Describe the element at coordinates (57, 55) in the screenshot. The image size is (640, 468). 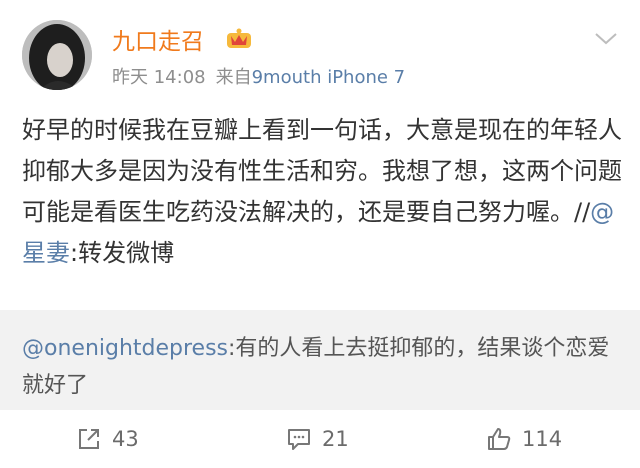
I see `avatar` at that location.